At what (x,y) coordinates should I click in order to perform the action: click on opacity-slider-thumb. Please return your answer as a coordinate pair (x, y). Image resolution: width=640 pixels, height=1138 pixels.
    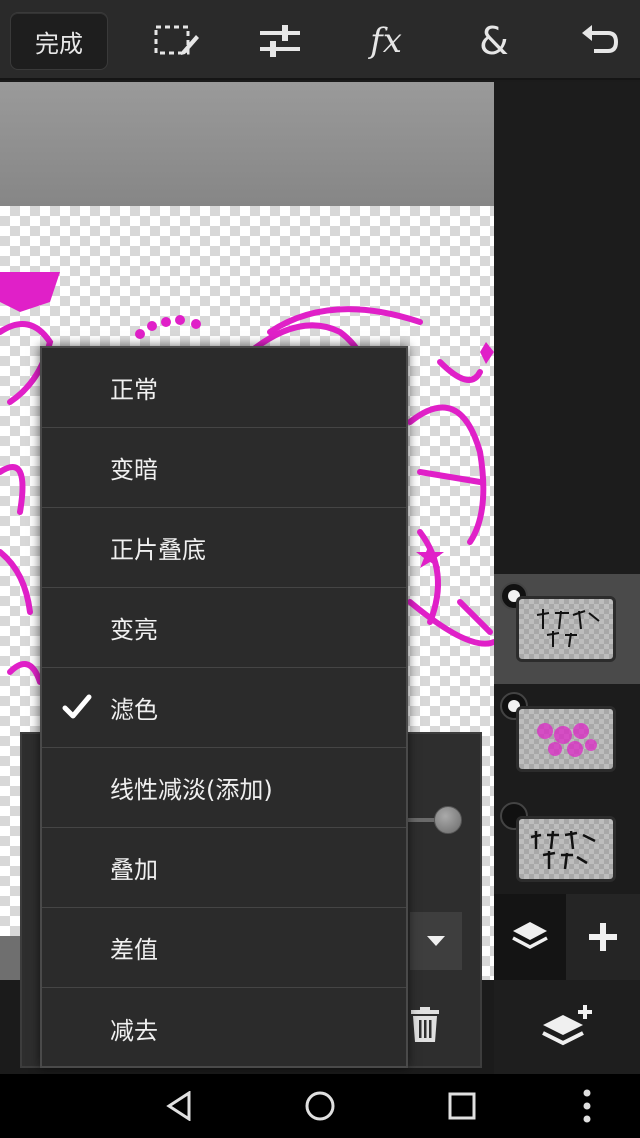
    Looking at the image, I should click on (448, 820).